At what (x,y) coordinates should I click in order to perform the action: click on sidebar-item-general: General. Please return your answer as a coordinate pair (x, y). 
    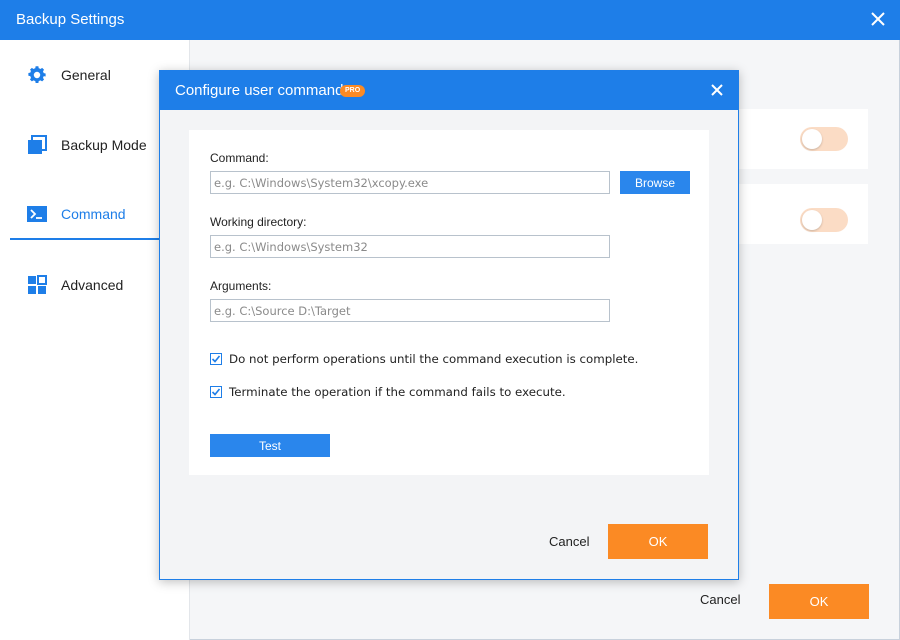
    Looking at the image, I should click on (85, 75).